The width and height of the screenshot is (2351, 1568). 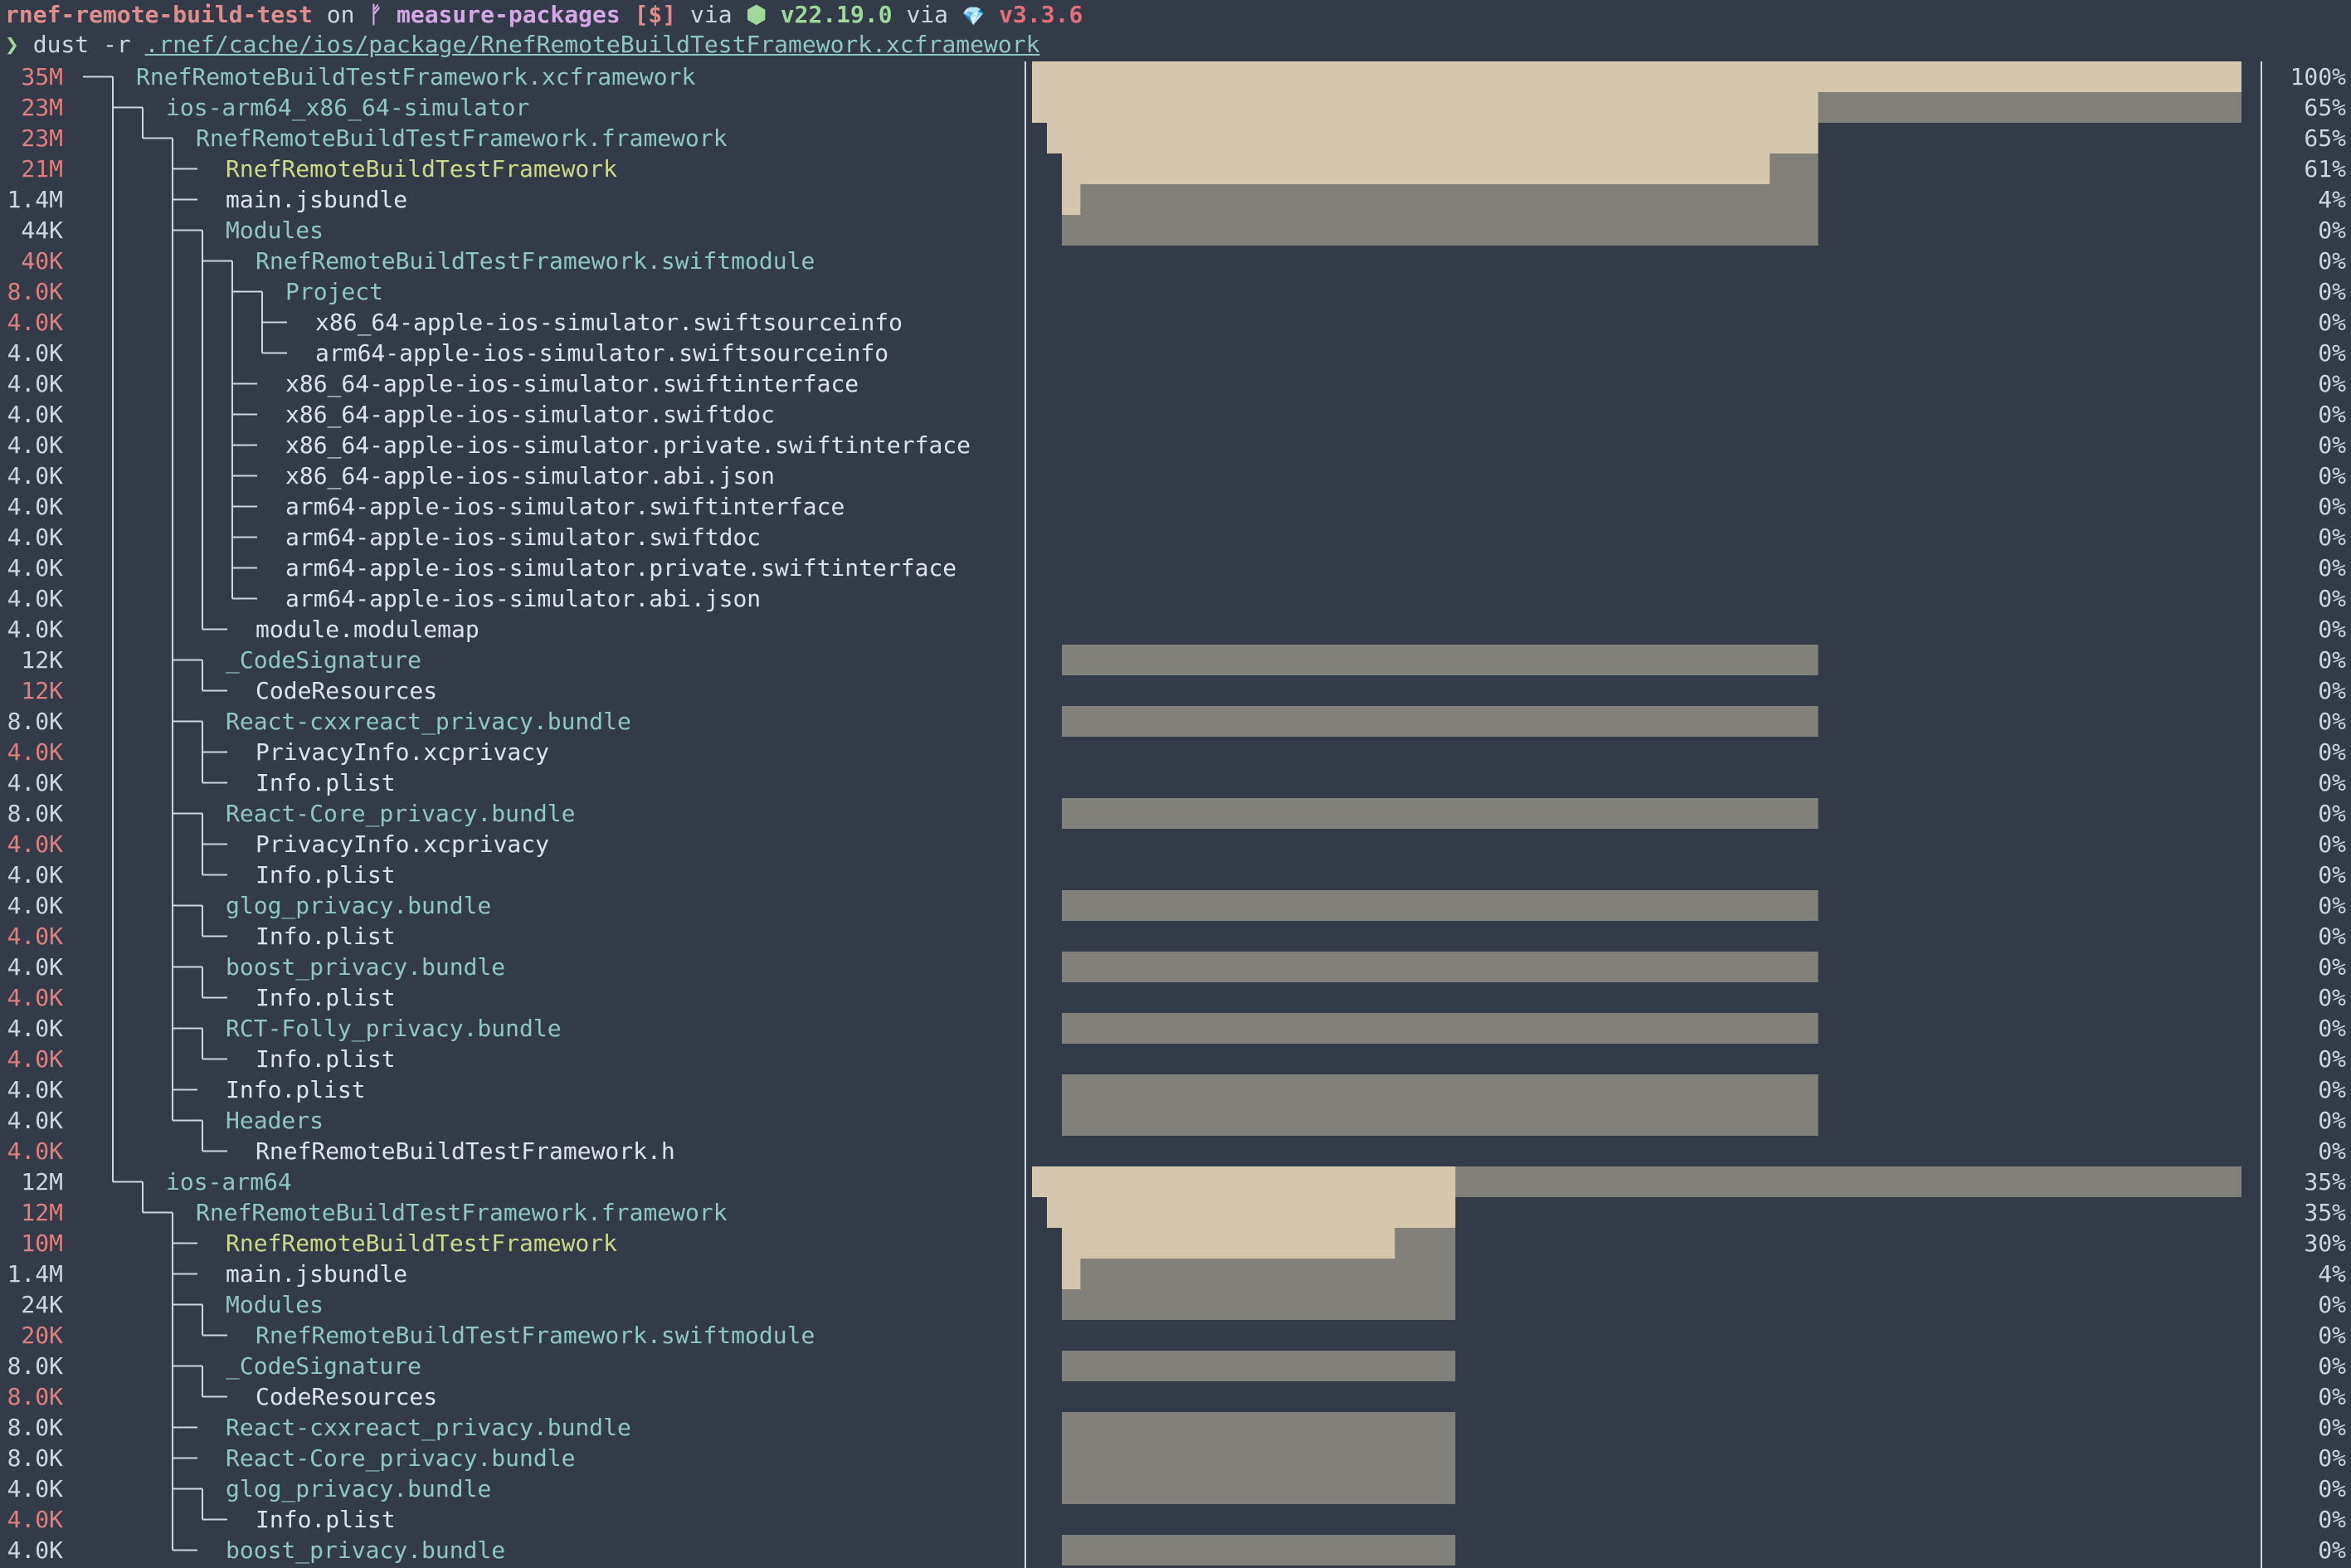 What do you see at coordinates (1175, 690) in the screenshot?
I see `tree-row: 12K CodeResources 0%` at bounding box center [1175, 690].